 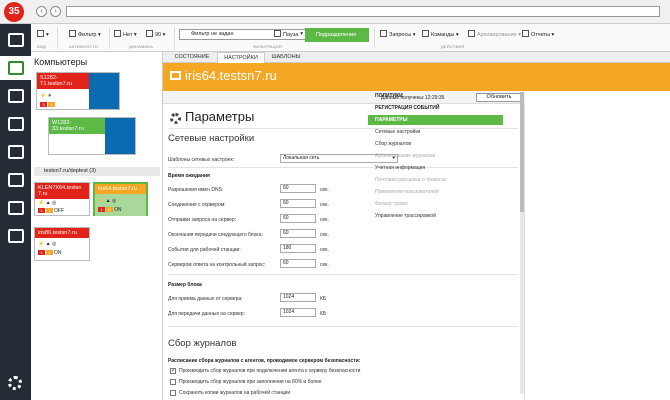 I want to click on tile-counters: 31, so click(x=48, y=105).